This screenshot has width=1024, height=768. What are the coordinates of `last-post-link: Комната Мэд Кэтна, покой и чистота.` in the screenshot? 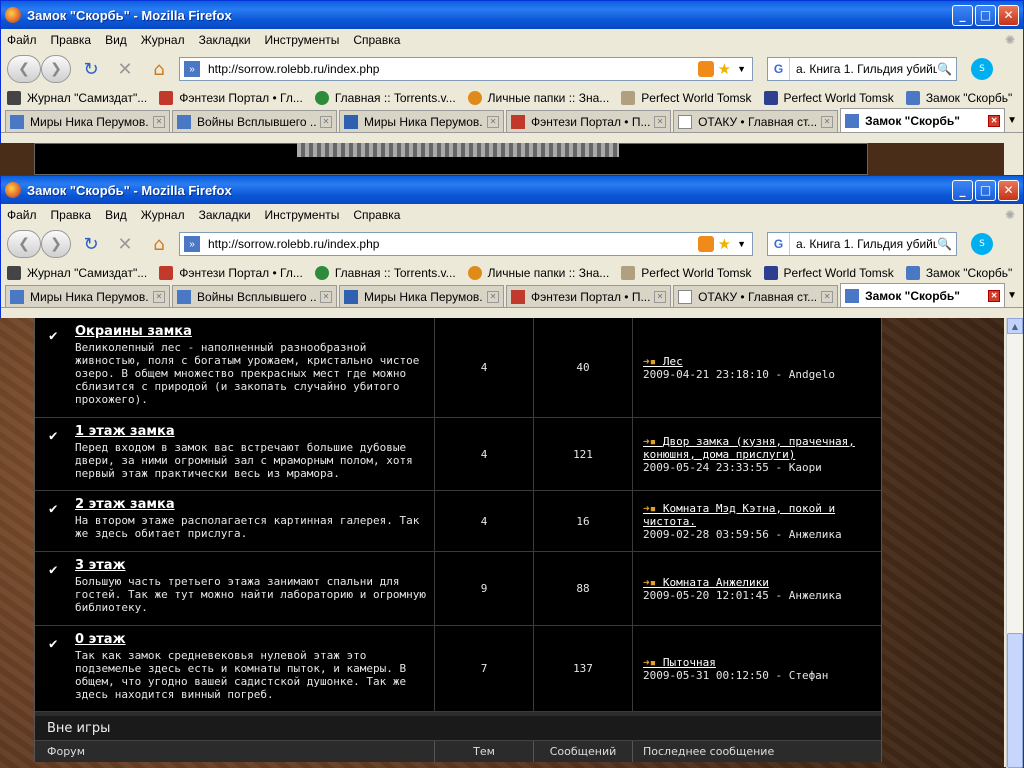 It's located at (757, 515).